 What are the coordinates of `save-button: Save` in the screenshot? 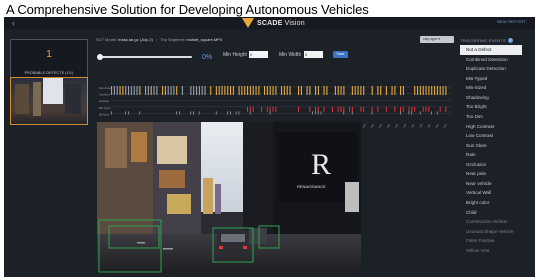 It's located at (340, 54).